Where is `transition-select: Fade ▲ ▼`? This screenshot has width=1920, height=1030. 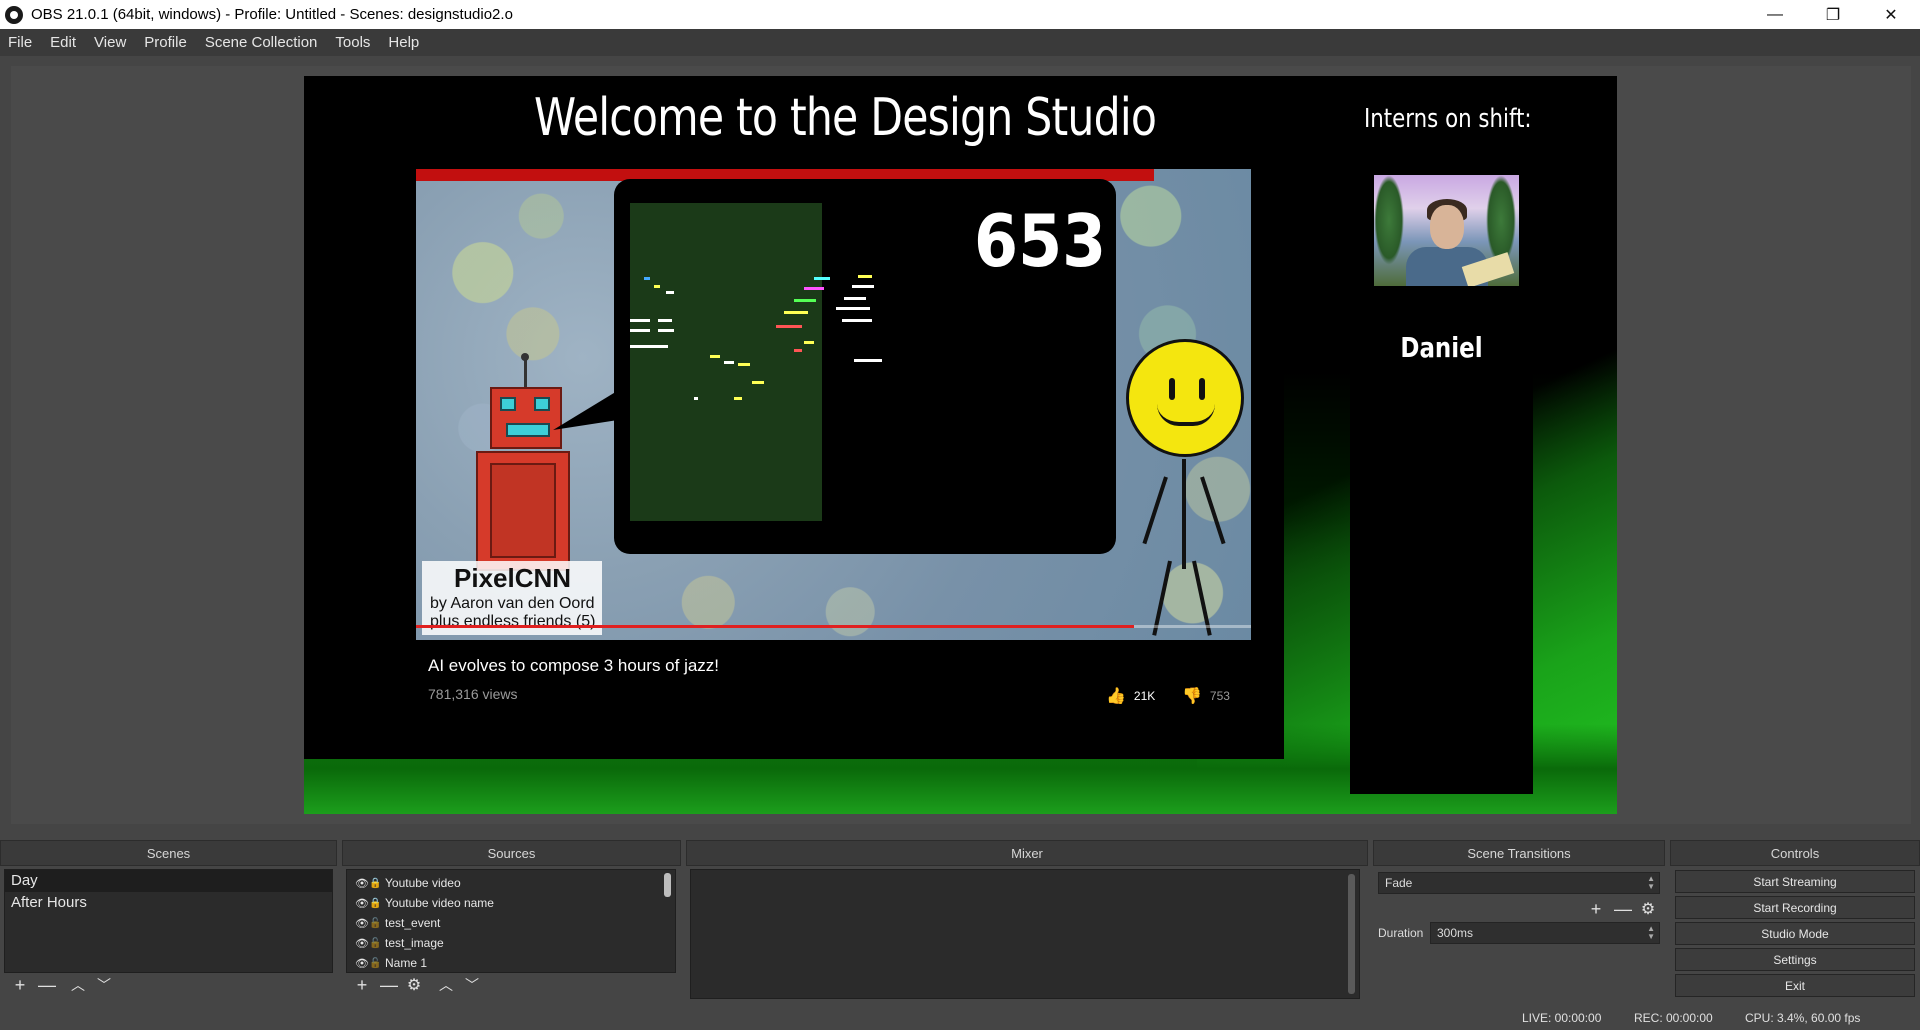 transition-select: Fade ▲ ▼ is located at coordinates (1519, 883).